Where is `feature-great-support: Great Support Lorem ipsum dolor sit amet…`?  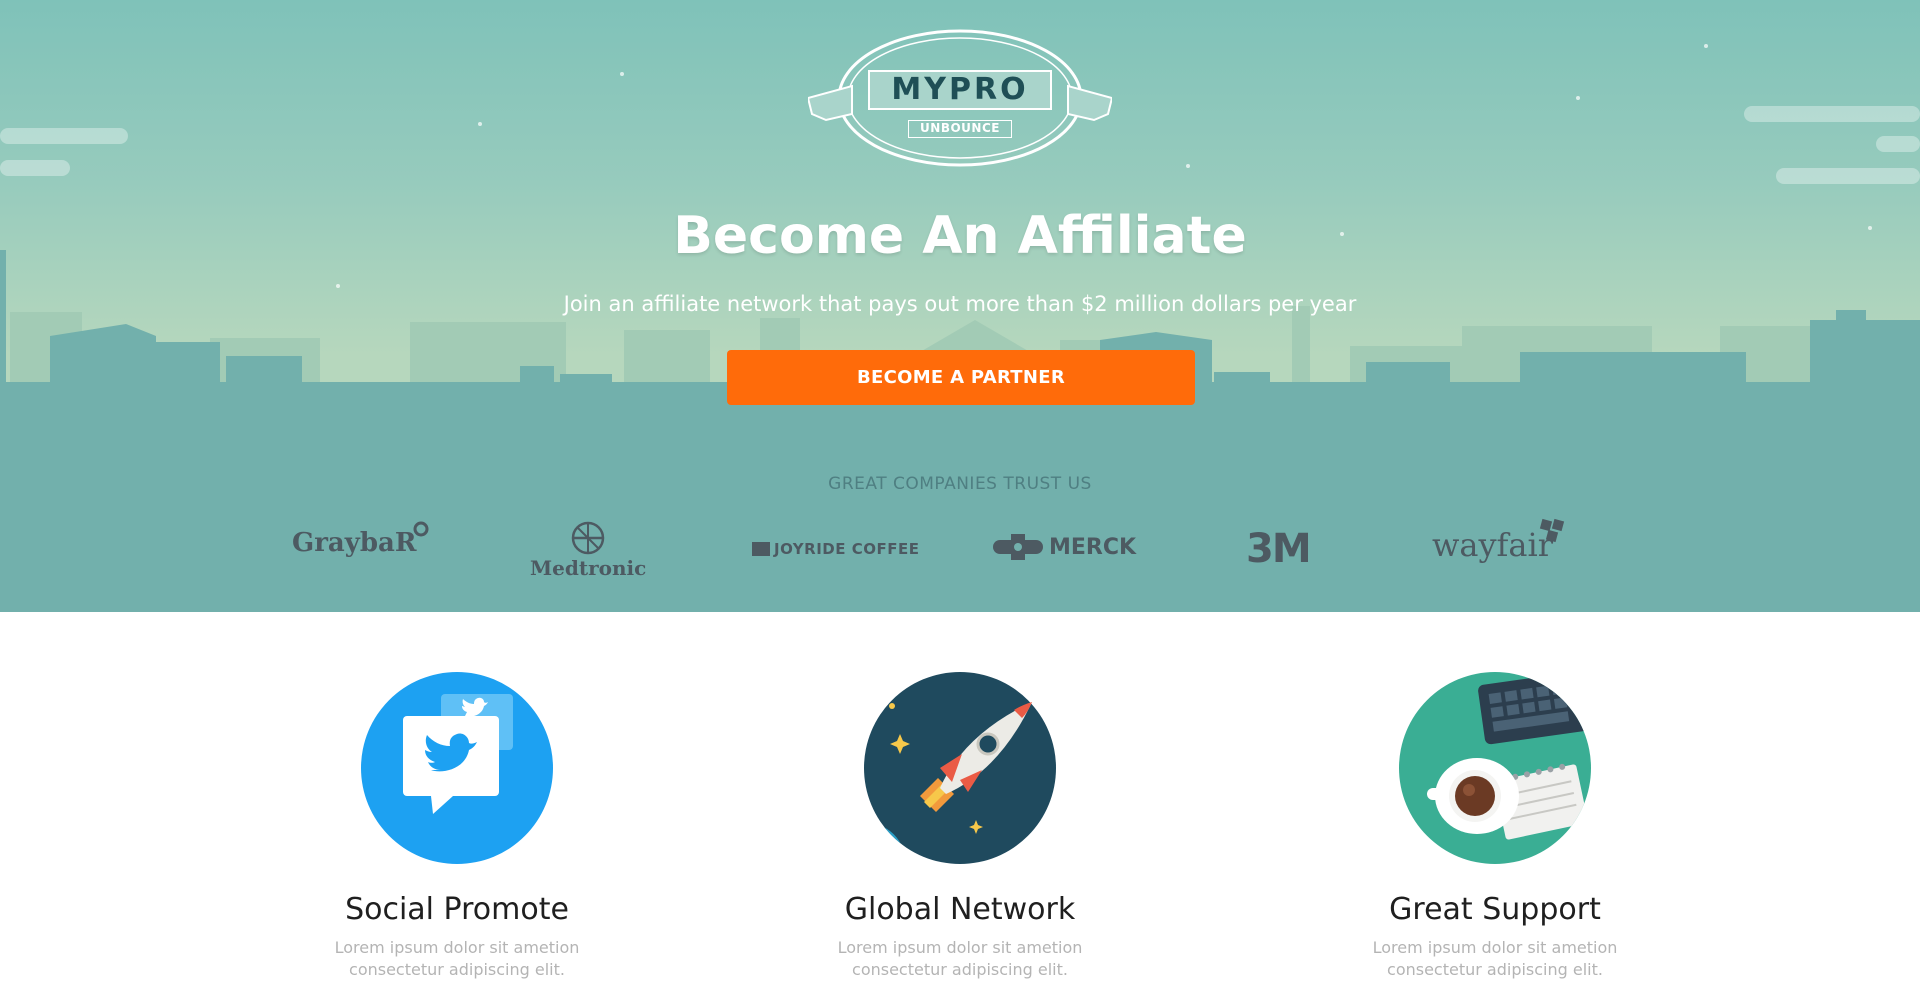 feature-great-support: Great Support Lorem ipsum dolor sit amet… is located at coordinates (1495, 826).